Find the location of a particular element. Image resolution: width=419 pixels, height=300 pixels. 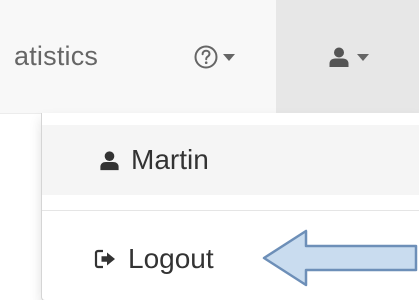

logout-label: Logout is located at coordinates (171, 258).